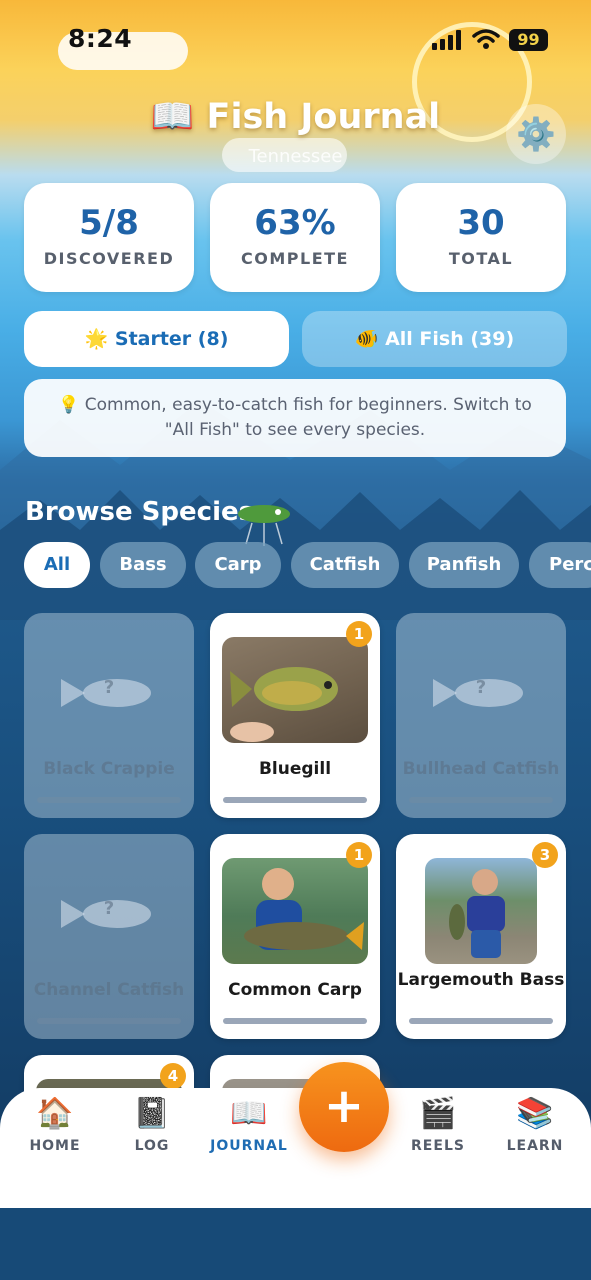  Describe the element at coordinates (140, 512) in the screenshot. I see `section-title: Browse Species` at that location.